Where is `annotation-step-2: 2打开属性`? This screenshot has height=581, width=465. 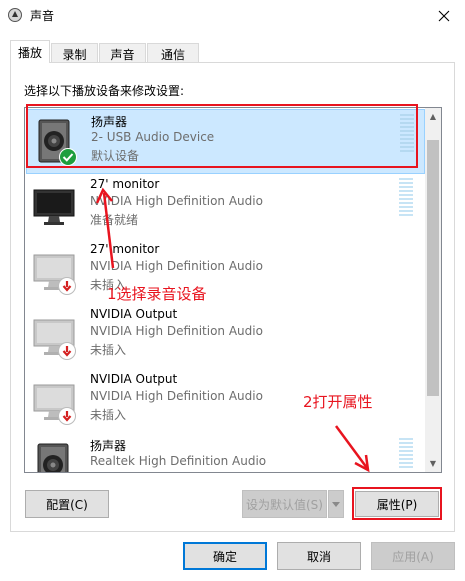
annotation-step-2: 2打开属性 is located at coordinates (338, 402).